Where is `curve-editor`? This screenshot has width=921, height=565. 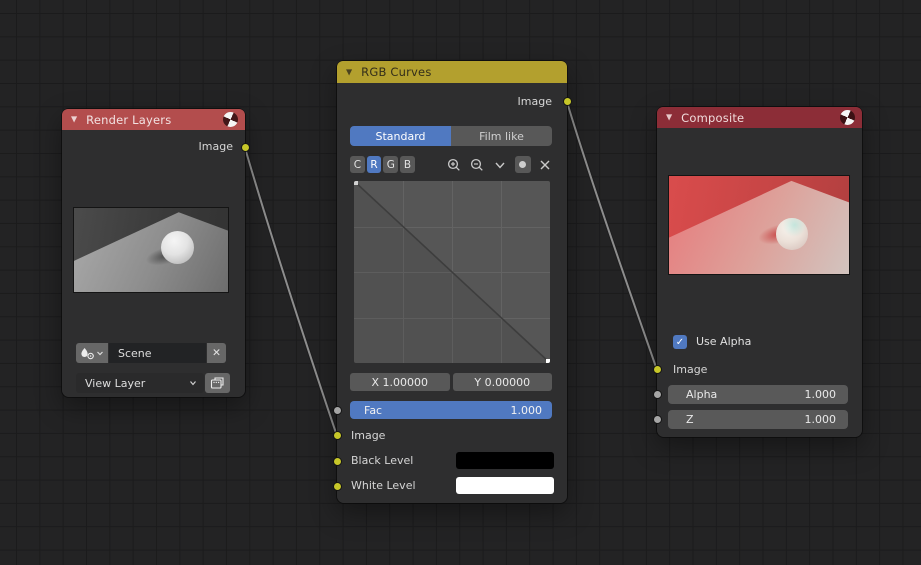
curve-editor is located at coordinates (452, 272).